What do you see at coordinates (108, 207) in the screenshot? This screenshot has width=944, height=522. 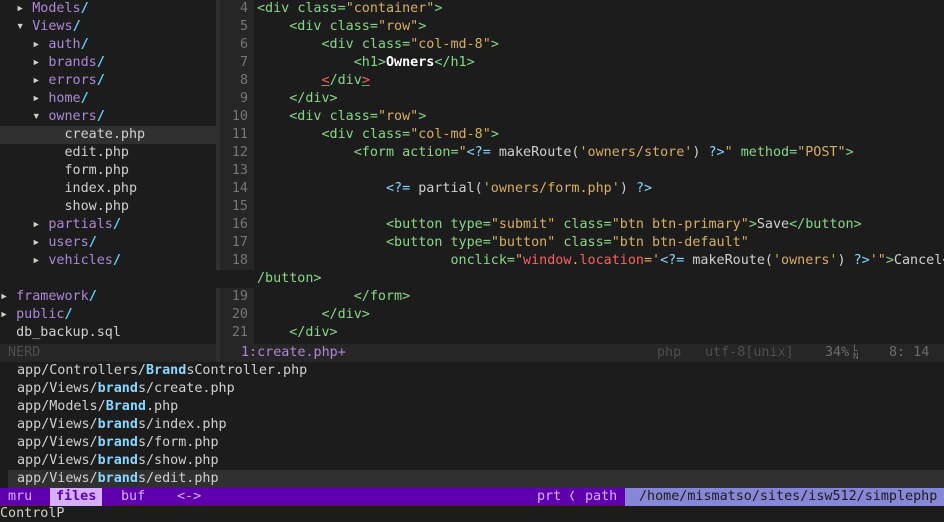 I see `tree-file-item: show.php` at bounding box center [108, 207].